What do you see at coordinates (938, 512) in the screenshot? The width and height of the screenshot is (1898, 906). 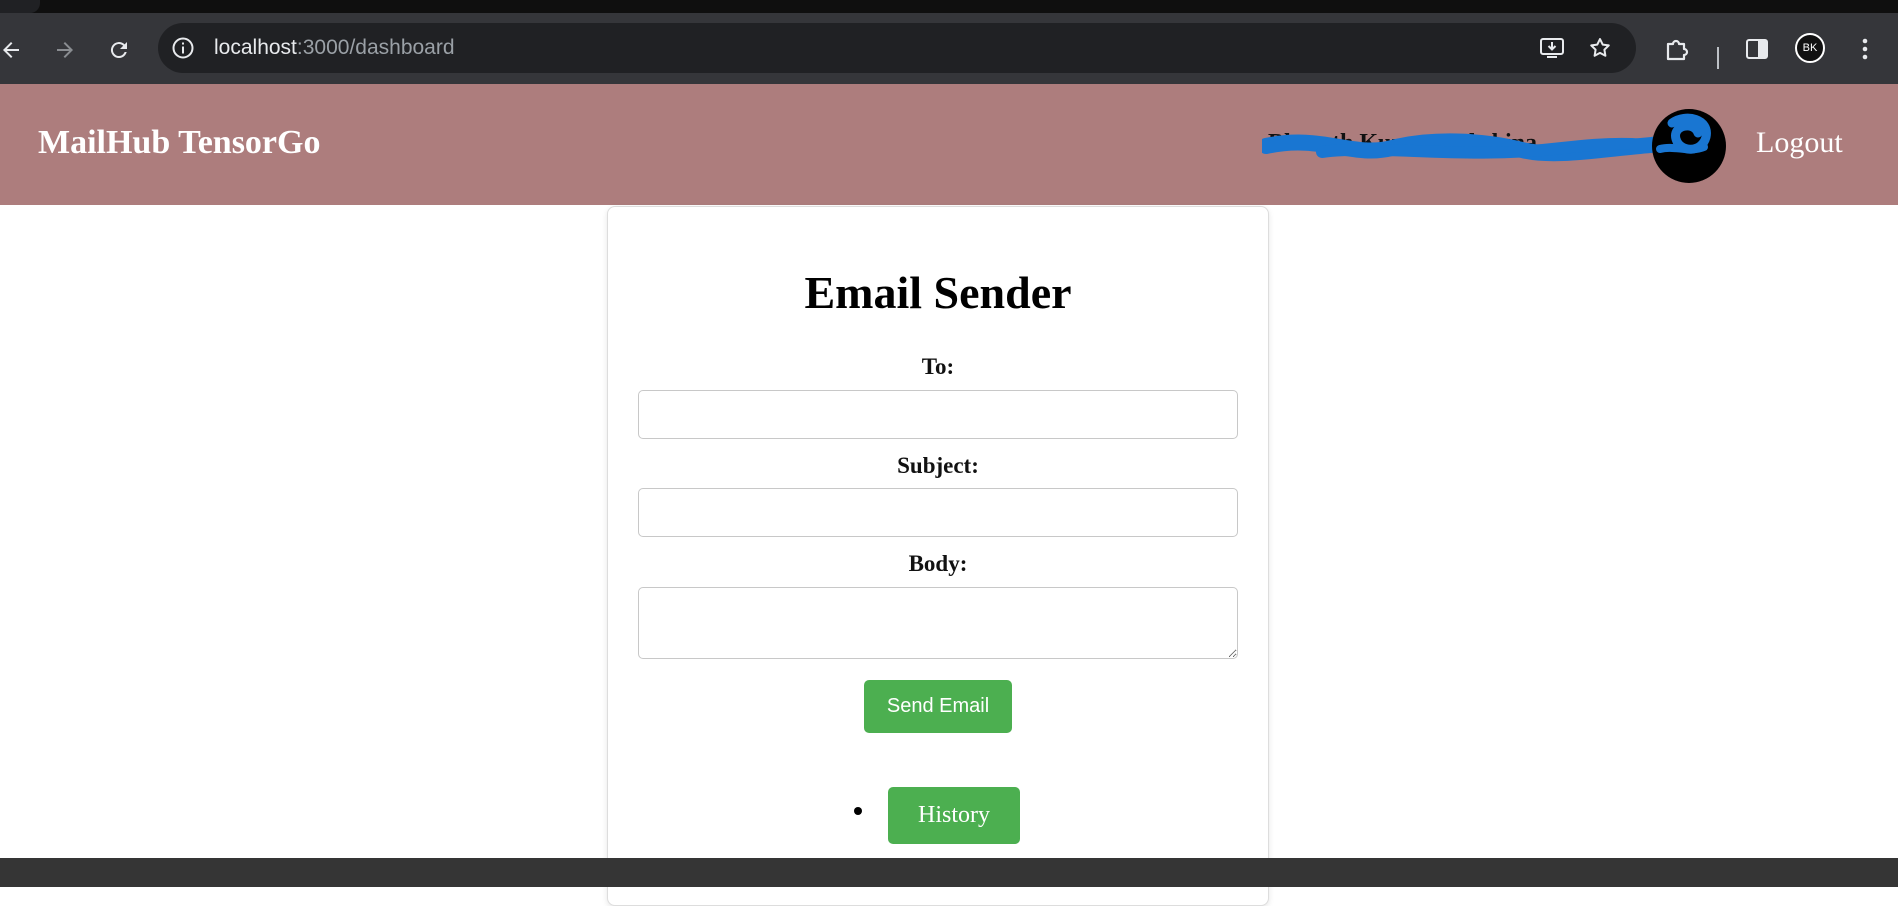 I see `subject-input` at bounding box center [938, 512].